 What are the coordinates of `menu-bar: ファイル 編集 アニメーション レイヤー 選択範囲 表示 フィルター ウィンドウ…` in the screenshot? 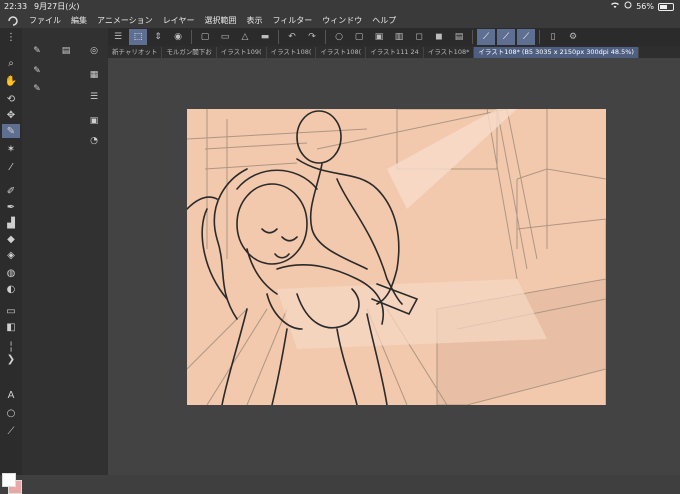 It's located at (340, 20).